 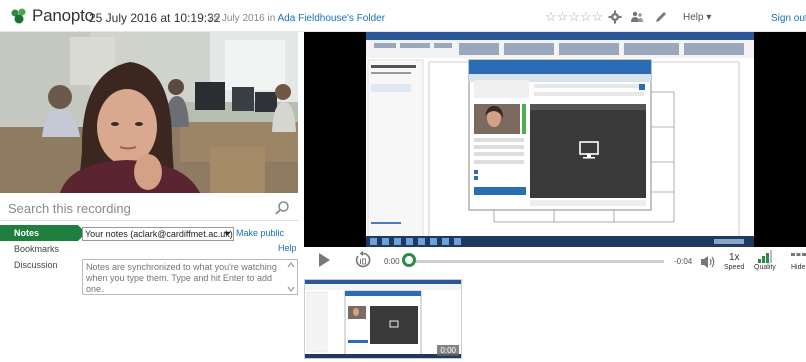 I want to click on notes-stream-select: Your notes (aclark@cardiffmet.ac.uk), so click(x=158, y=234).